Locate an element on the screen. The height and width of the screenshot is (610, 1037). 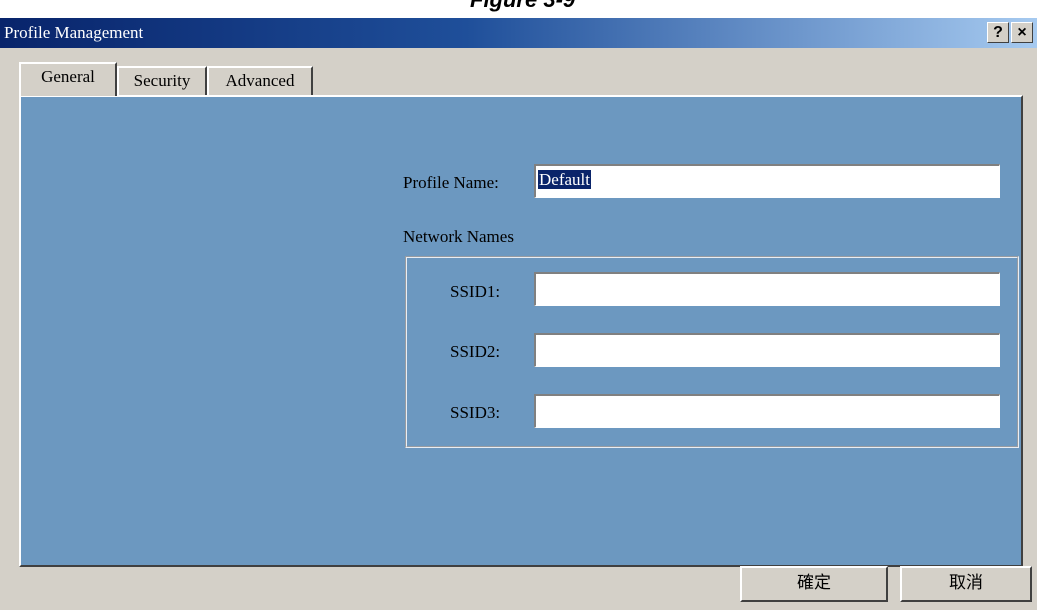
tab-advanced: Advanced is located at coordinates (260, 81).